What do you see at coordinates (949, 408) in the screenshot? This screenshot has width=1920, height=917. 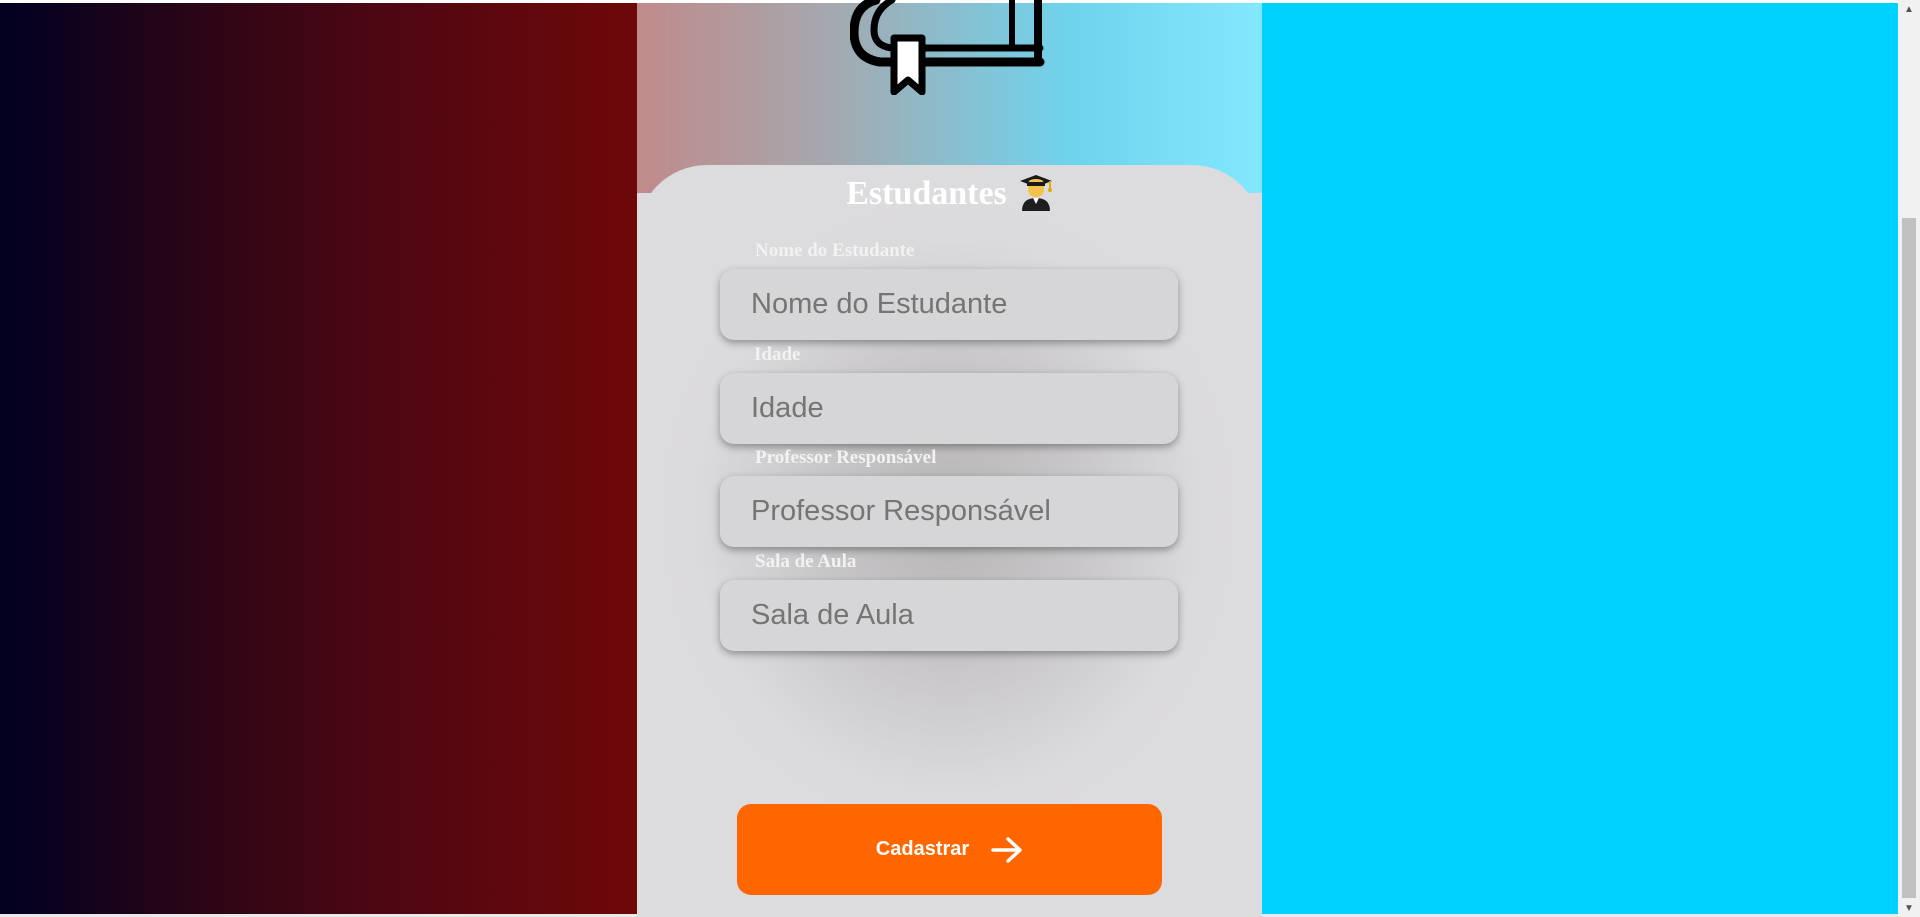 I see `idade-input` at bounding box center [949, 408].